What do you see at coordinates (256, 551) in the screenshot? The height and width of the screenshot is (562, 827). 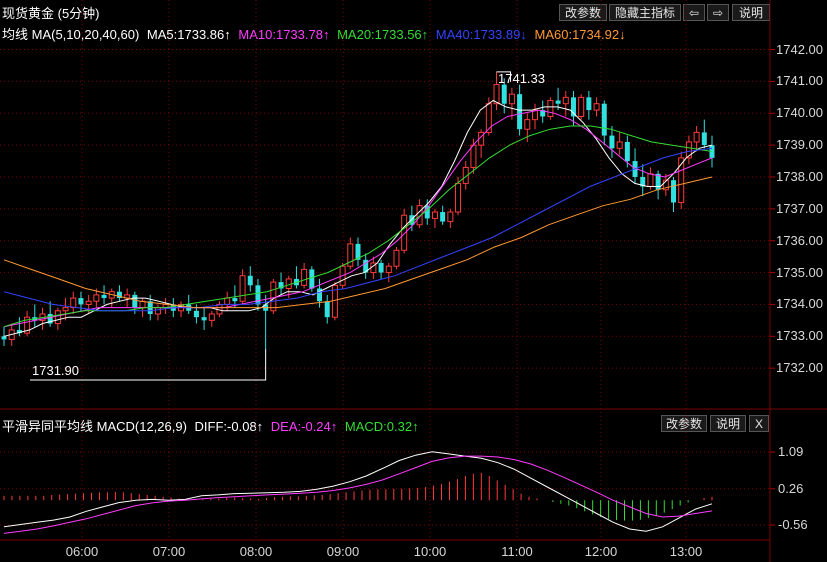 I see `x-tick-label: 08:00` at bounding box center [256, 551].